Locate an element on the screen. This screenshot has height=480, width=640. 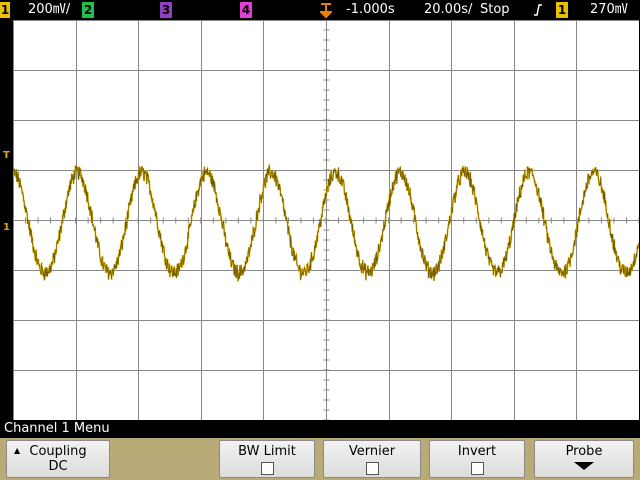
channel-2-badge: 2 is located at coordinates (88, 10).